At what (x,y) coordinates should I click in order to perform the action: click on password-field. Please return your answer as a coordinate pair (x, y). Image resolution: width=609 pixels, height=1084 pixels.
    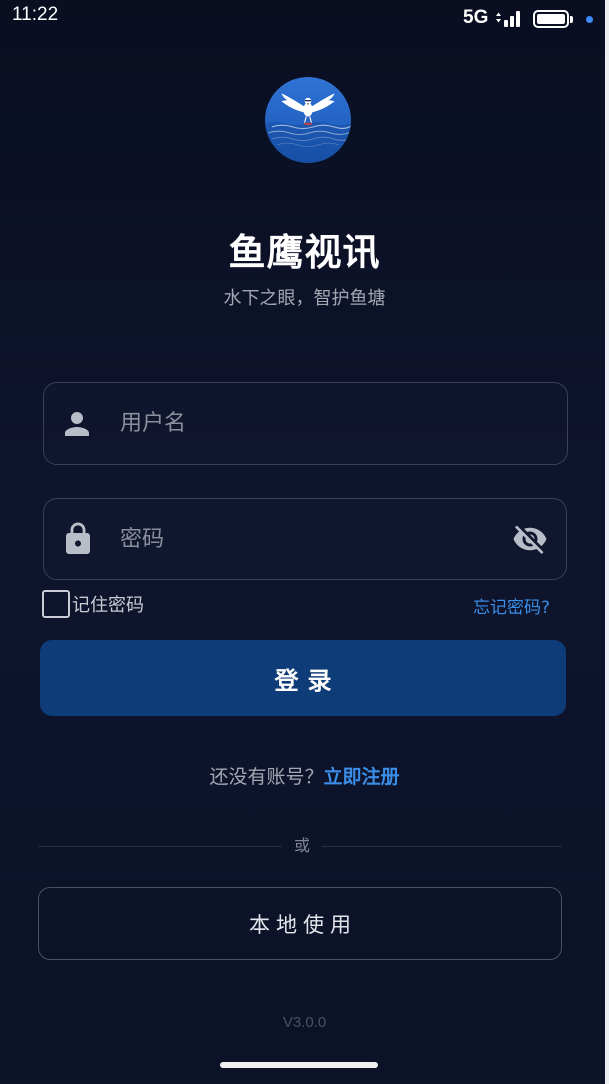
    Looking at the image, I should click on (305, 539).